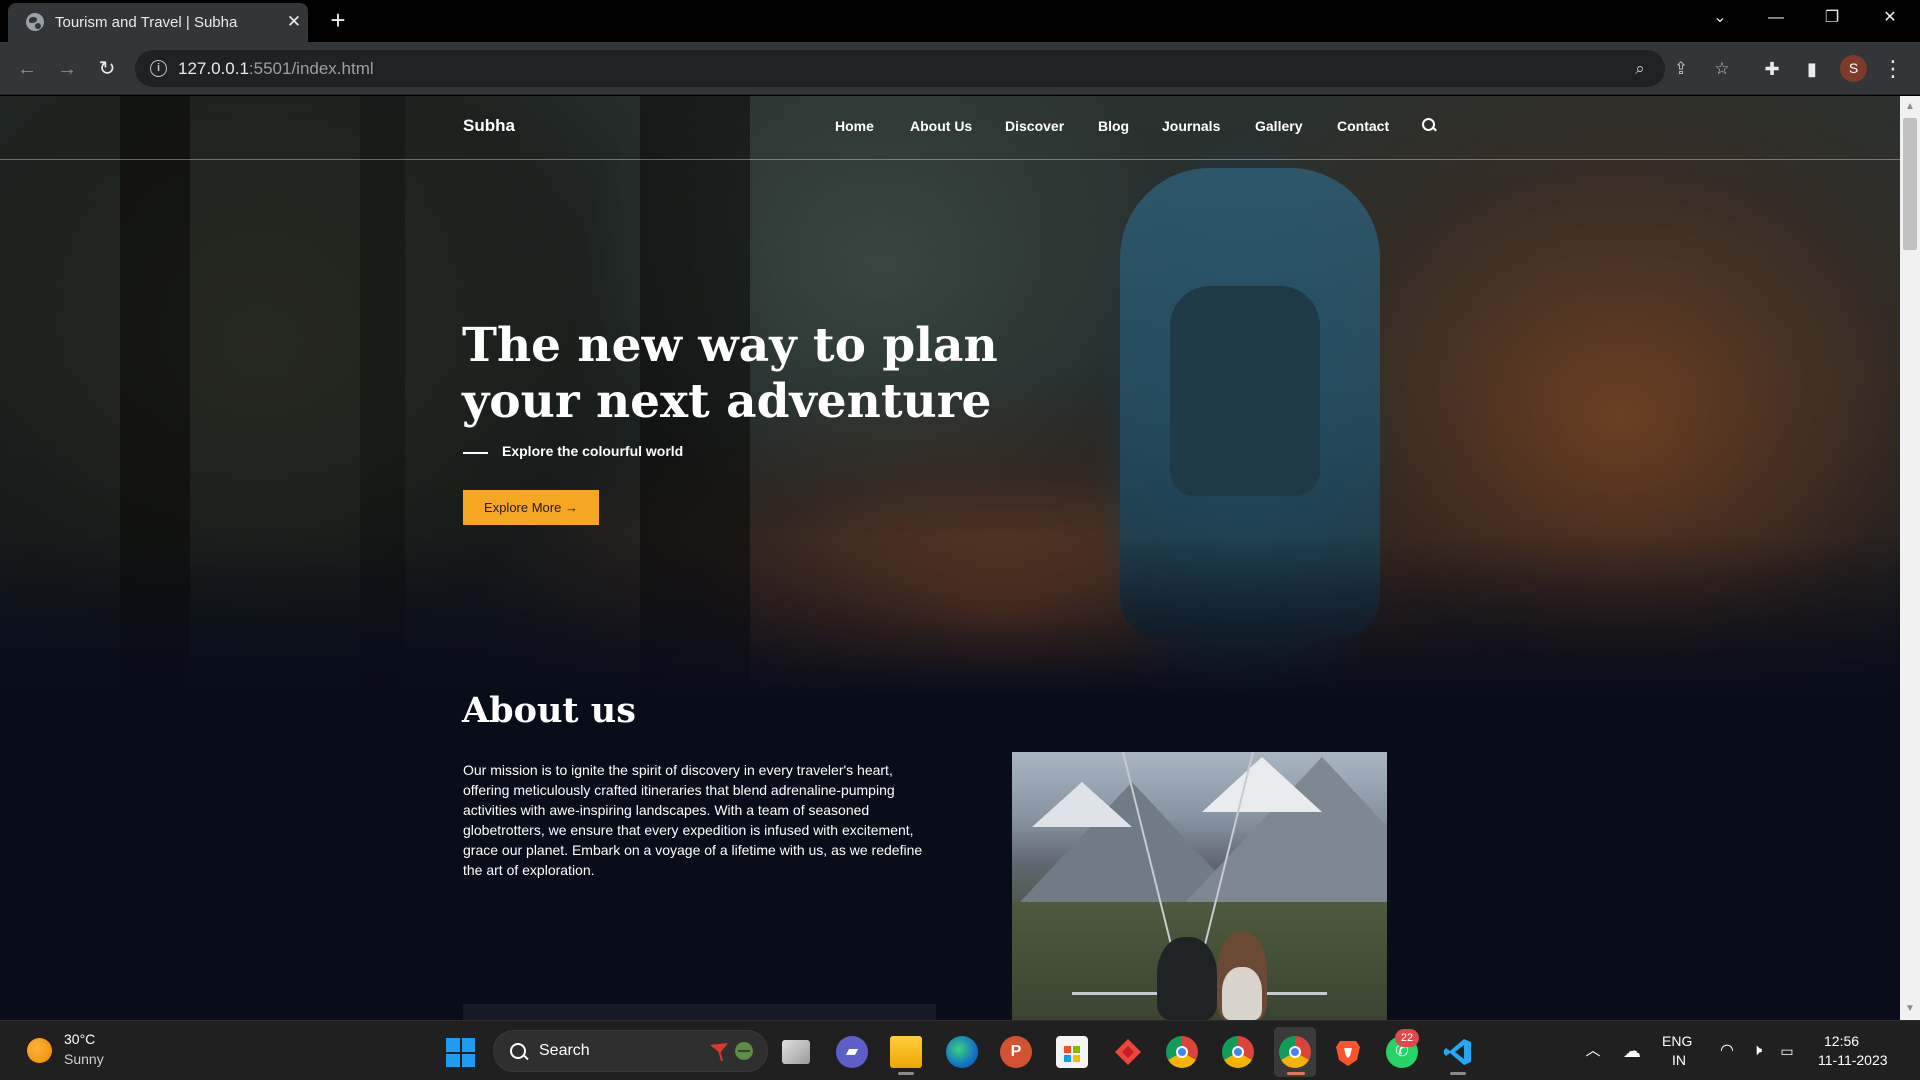 The height and width of the screenshot is (1080, 1920). Describe the element at coordinates (1632, 1051) in the screenshot. I see `onedrive-cloud-icon: ☁` at that location.